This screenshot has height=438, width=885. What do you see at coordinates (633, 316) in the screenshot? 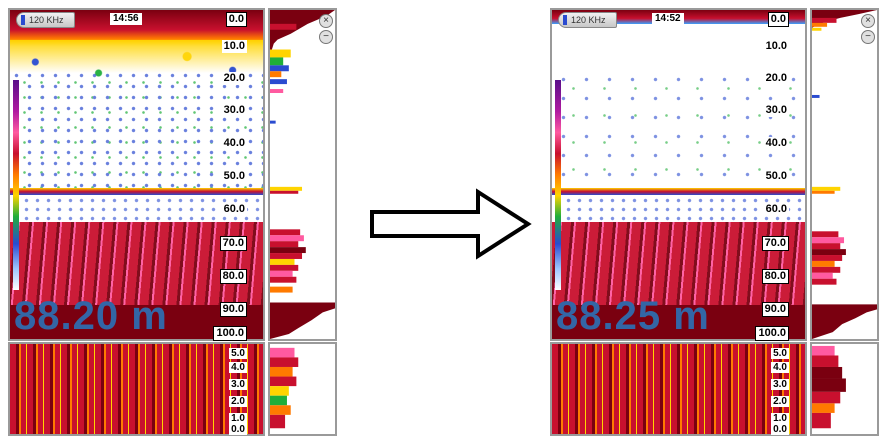
I see `bottom-depth-readout: 88.25 m` at bounding box center [633, 316].